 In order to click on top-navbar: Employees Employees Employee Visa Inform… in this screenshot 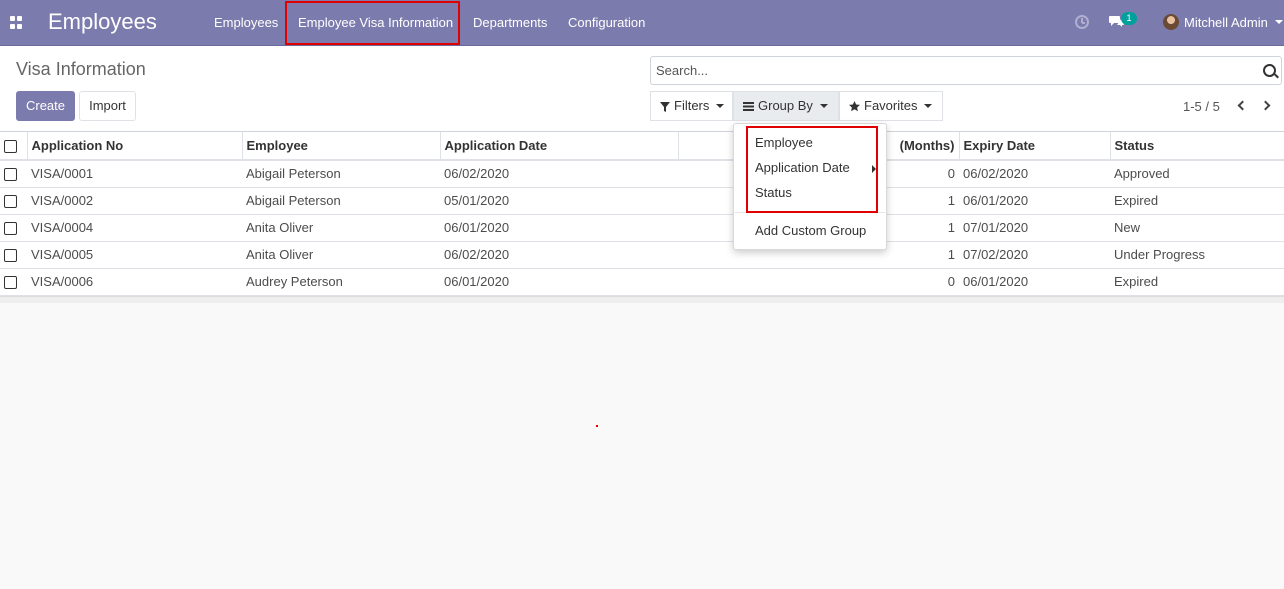, I will do `click(642, 23)`.